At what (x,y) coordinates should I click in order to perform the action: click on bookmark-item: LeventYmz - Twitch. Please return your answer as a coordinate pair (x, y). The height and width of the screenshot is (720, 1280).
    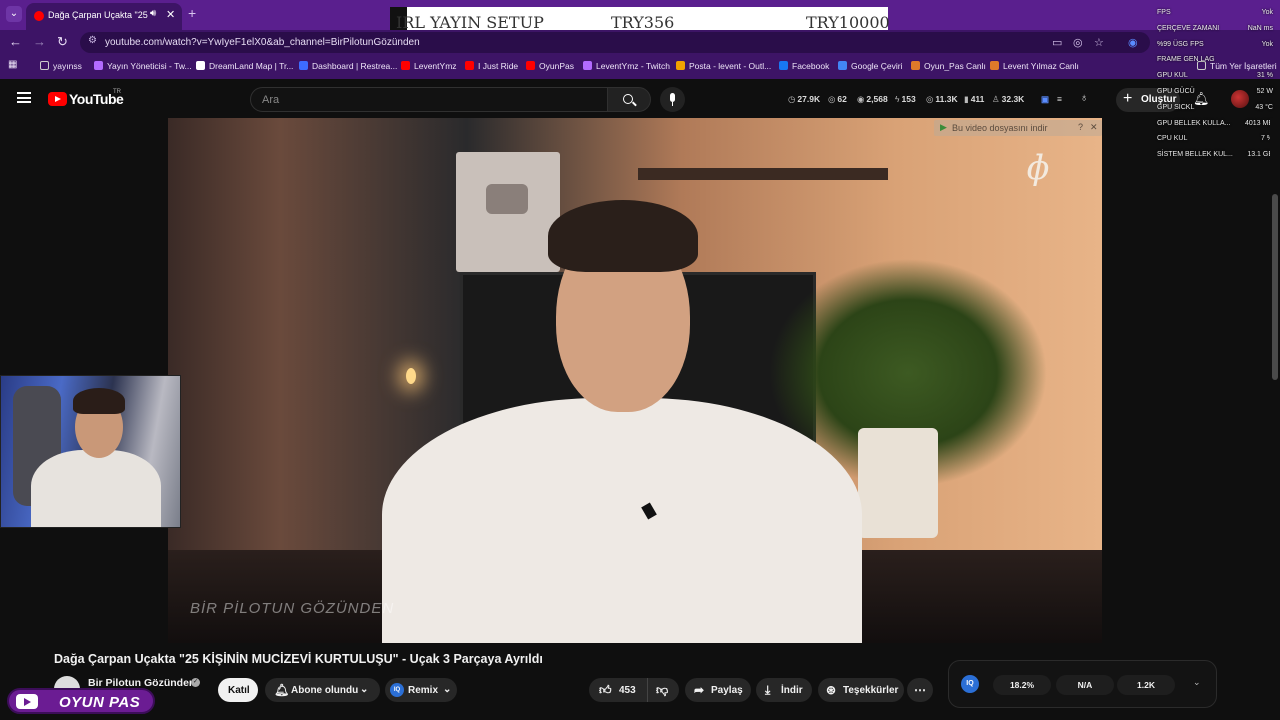
    Looking at the image, I should click on (626, 66).